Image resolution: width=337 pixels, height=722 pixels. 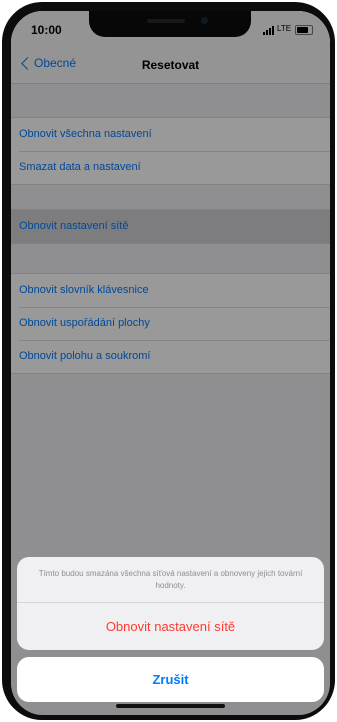 I want to click on home-indicator, so click(x=170, y=706).